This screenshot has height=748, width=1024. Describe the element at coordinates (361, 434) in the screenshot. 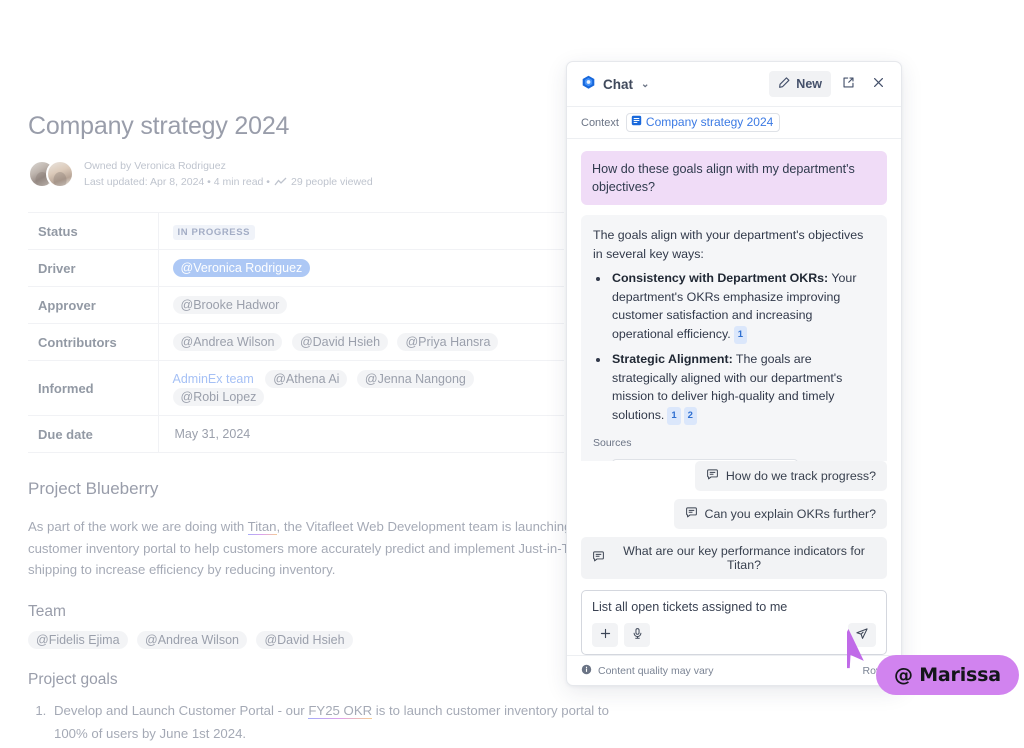

I see `row-value: May 31, 2024` at that location.